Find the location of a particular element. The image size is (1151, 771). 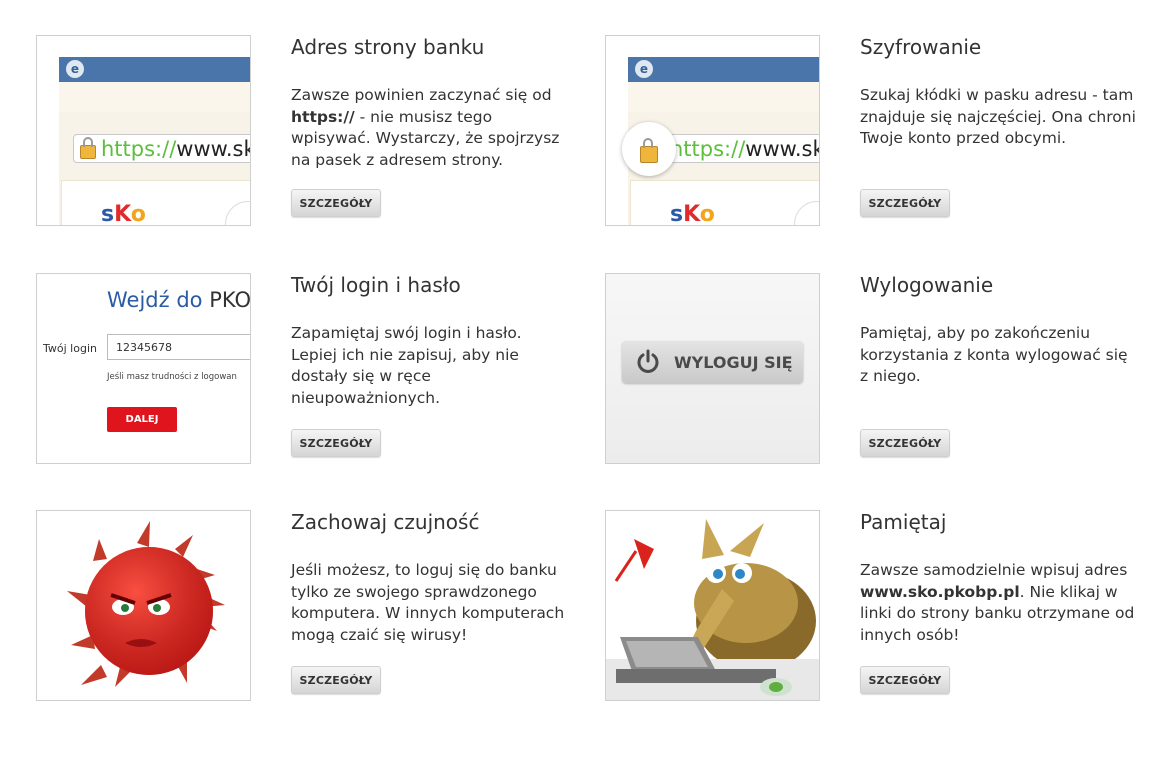

magnified-lock is located at coordinates (649, 149).